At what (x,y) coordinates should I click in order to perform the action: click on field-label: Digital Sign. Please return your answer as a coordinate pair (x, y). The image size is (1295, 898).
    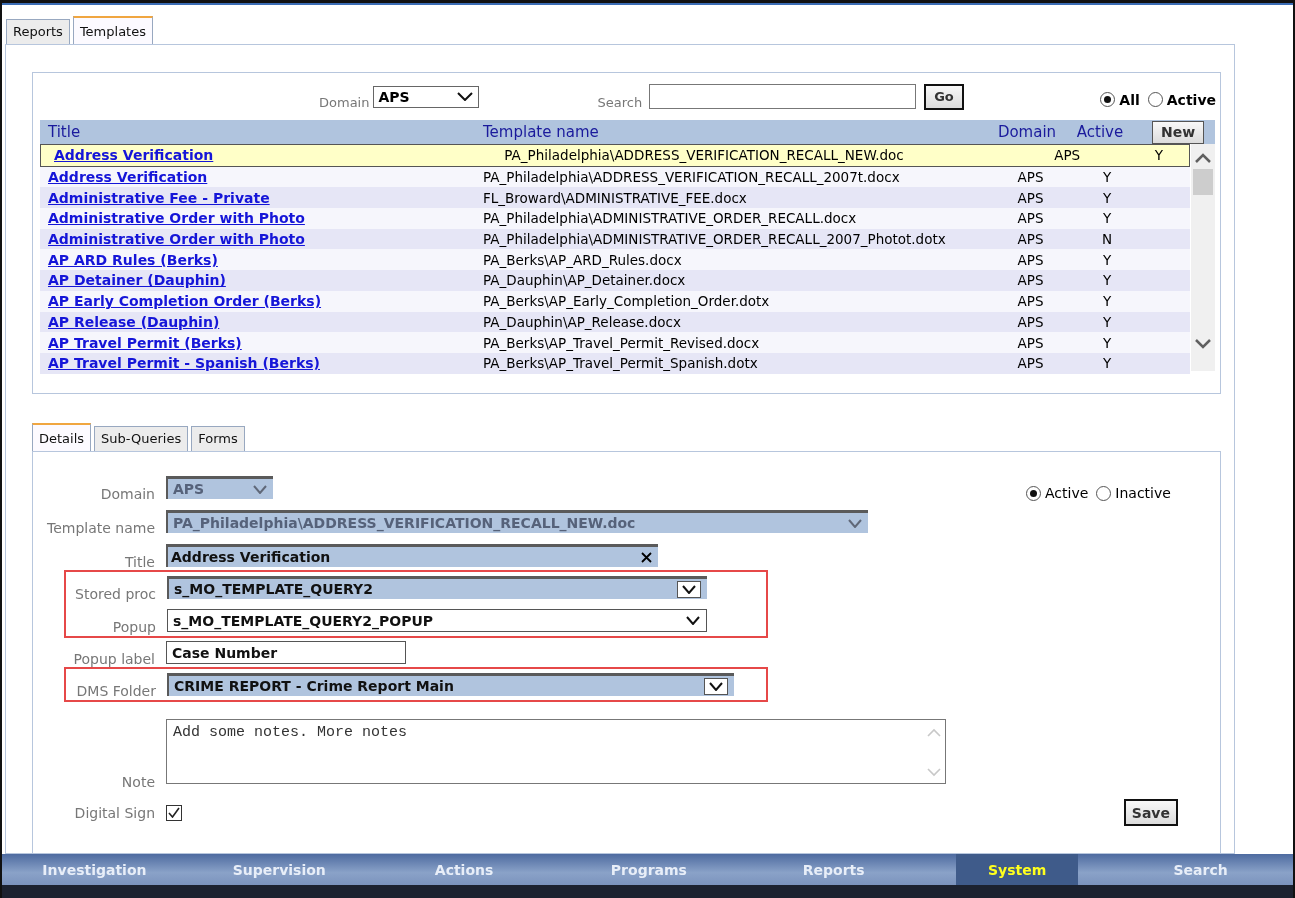
    Looking at the image, I should click on (114, 812).